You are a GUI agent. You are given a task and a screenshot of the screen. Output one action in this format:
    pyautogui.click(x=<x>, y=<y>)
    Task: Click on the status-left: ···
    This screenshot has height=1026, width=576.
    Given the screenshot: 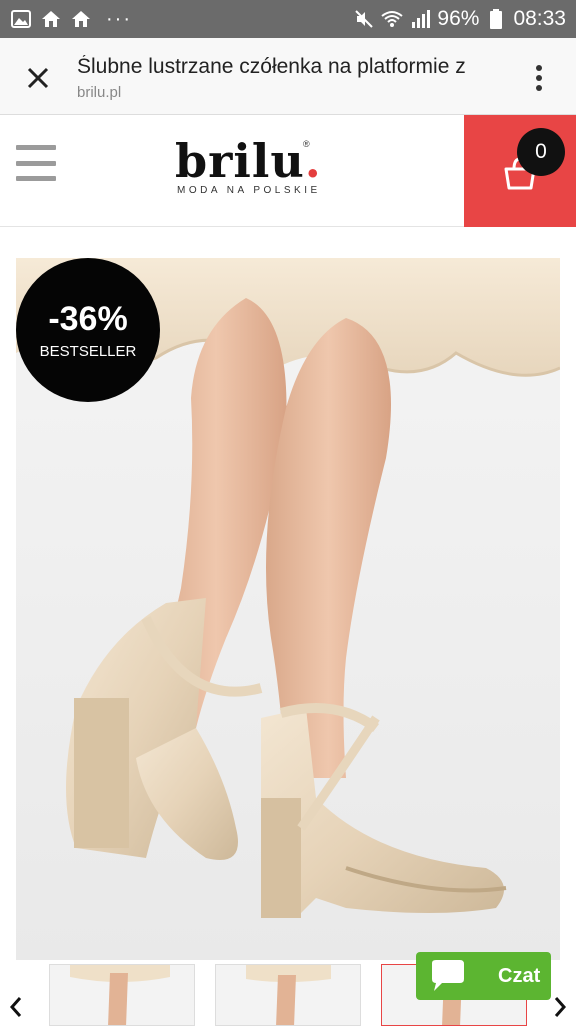 What is the action you would take?
    pyautogui.click(x=71, y=19)
    